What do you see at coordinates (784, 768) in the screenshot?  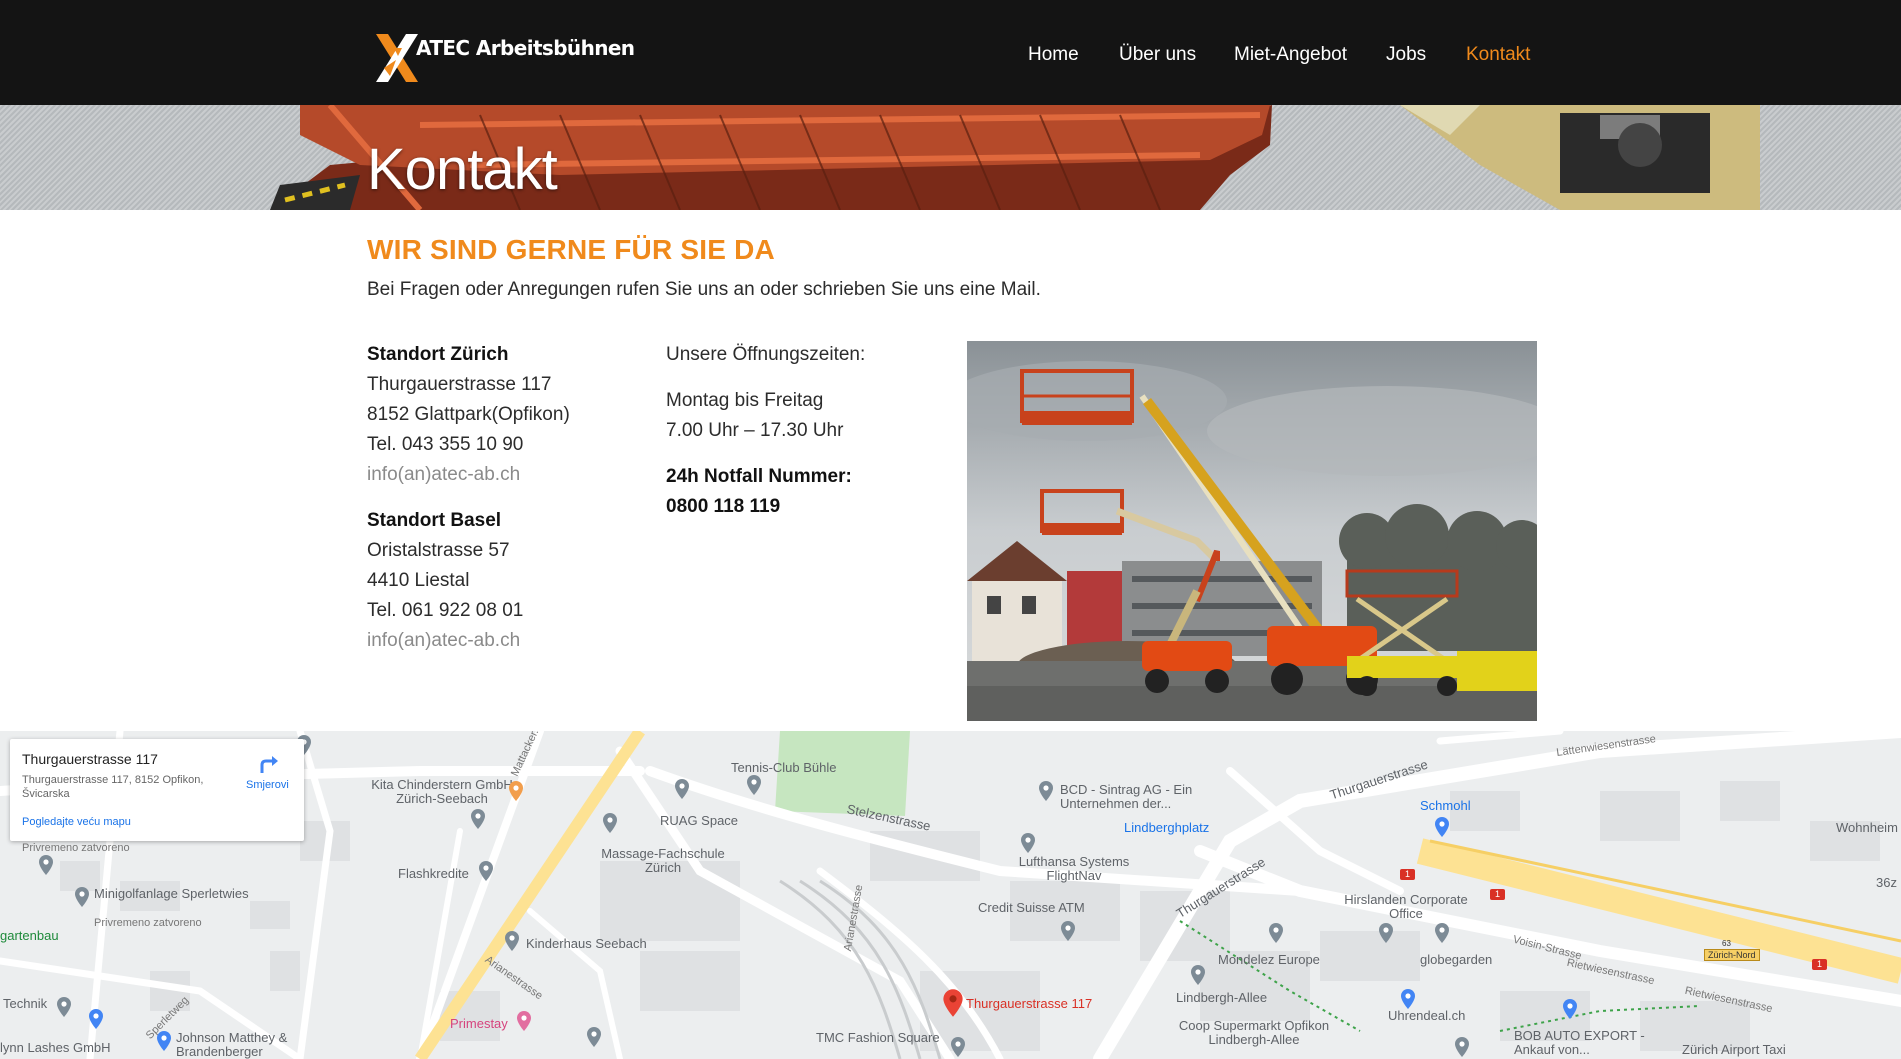 I see `map-label-tennis: Tennis-Club Bühl​e` at bounding box center [784, 768].